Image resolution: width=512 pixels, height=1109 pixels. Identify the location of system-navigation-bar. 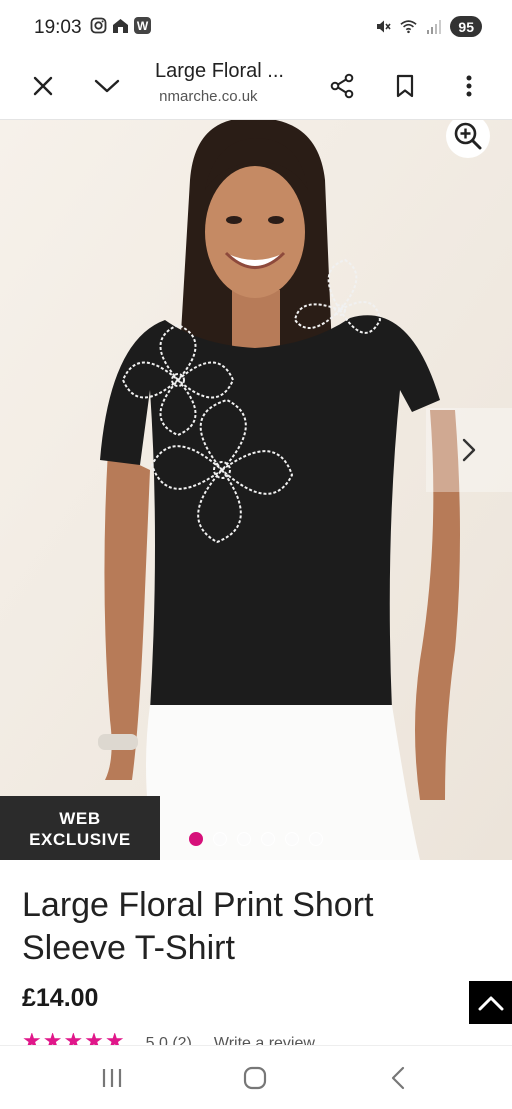
(256, 1077).